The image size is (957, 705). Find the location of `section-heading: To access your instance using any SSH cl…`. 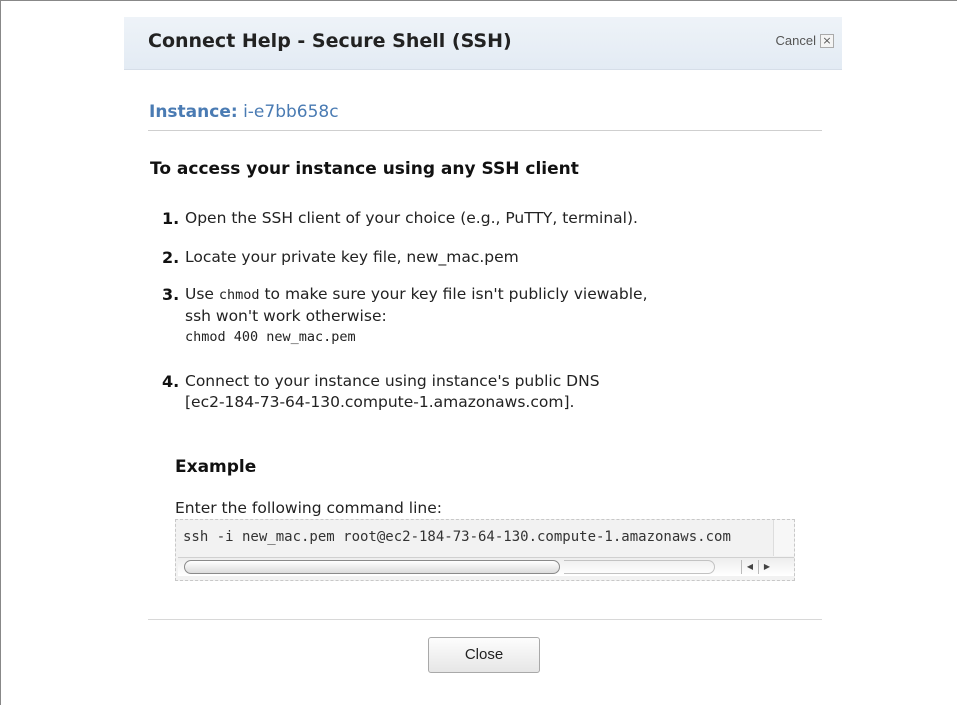

section-heading: To access your instance using any SSH cl… is located at coordinates (364, 169).